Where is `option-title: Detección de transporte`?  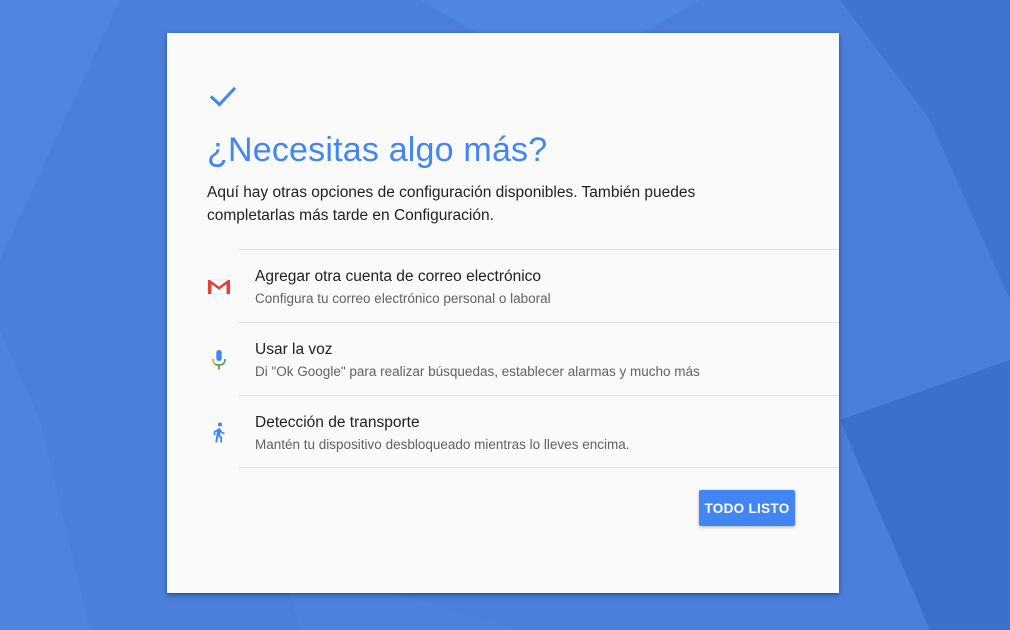 option-title: Detección de transporte is located at coordinates (337, 422).